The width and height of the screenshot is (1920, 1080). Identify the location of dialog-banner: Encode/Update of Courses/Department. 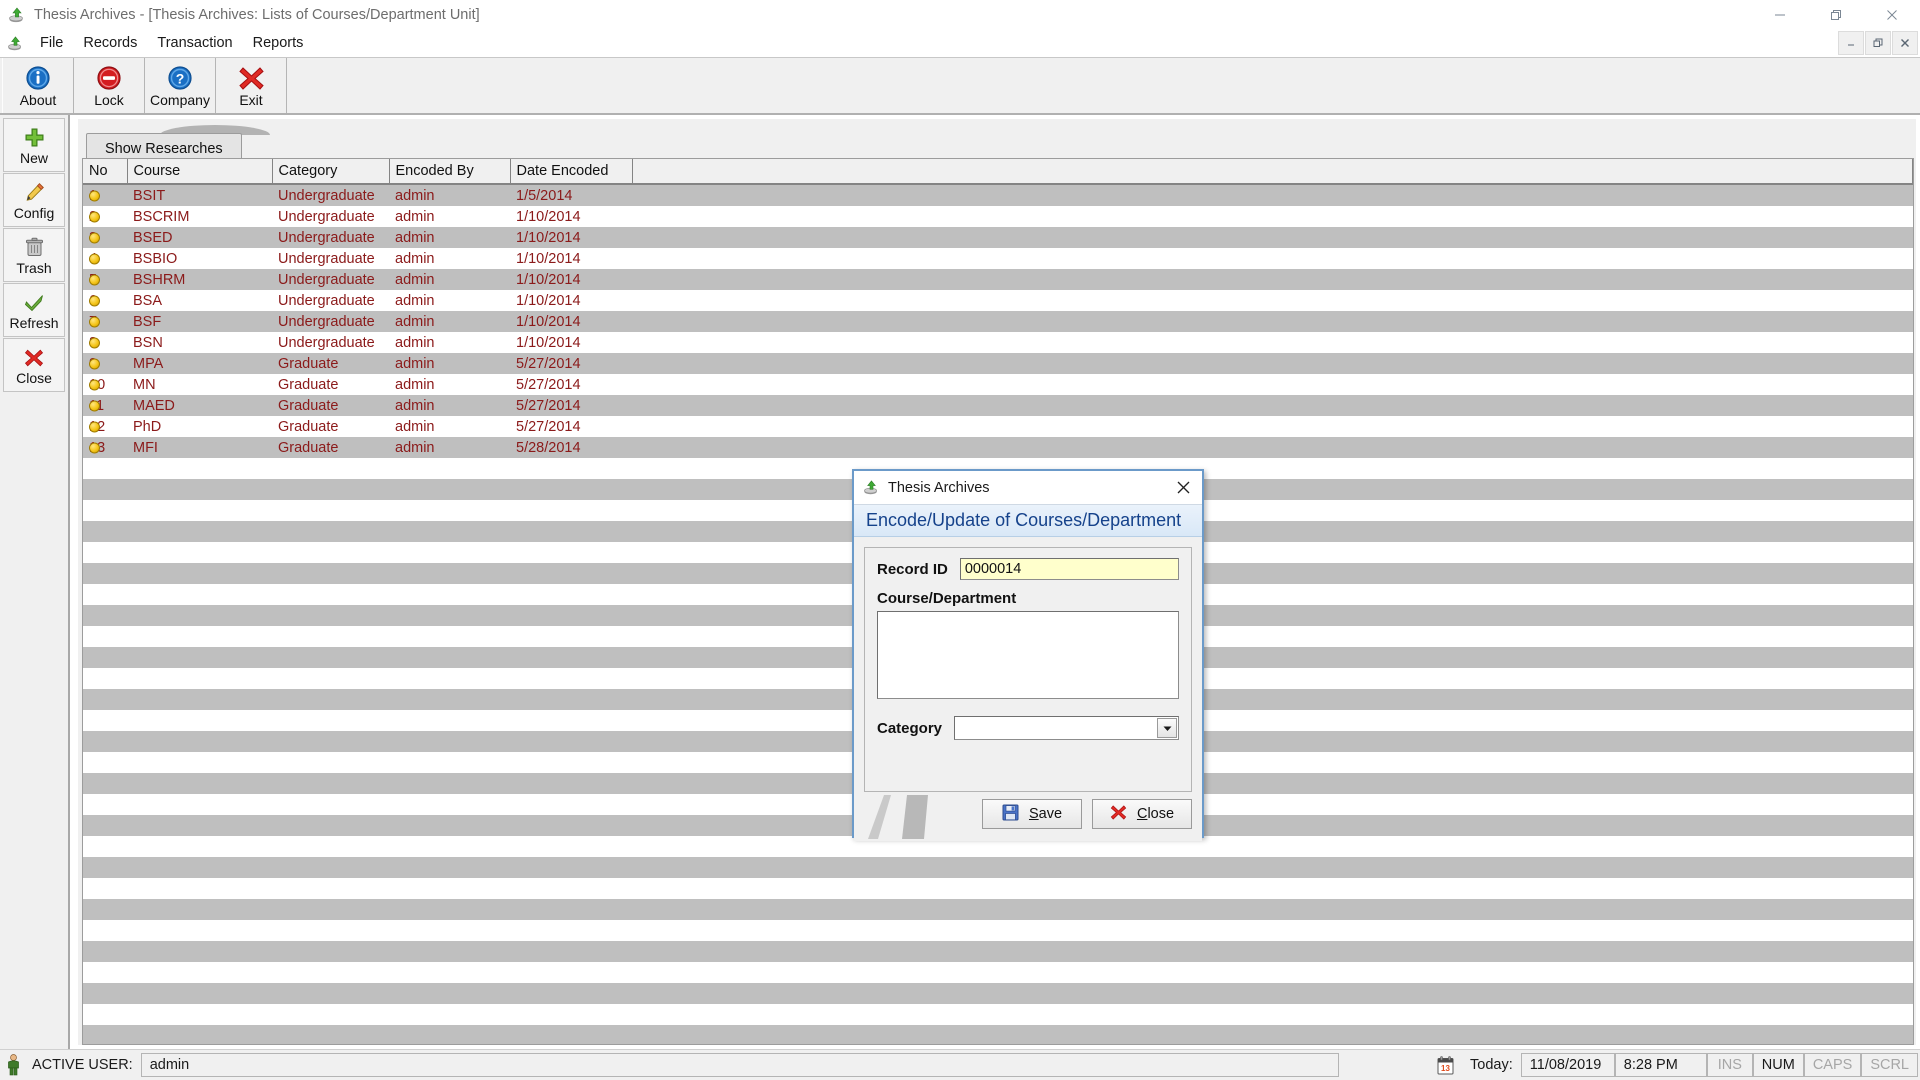
(1028, 521).